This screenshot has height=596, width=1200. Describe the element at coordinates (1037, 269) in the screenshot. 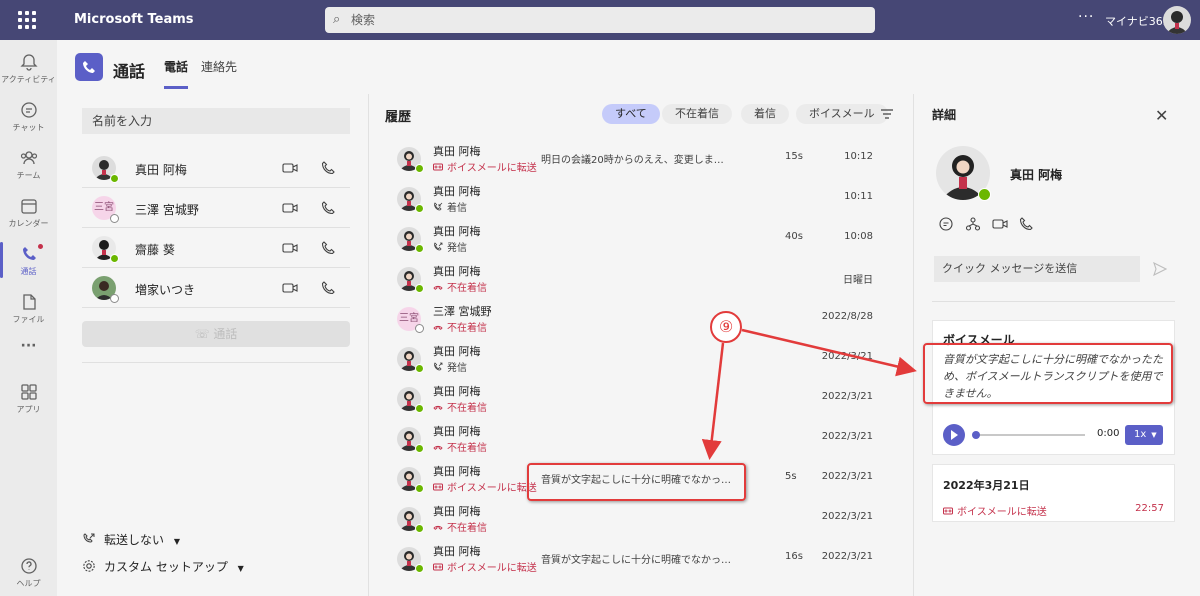

I see `quick-message-input: クイック メッセージを送信` at that location.